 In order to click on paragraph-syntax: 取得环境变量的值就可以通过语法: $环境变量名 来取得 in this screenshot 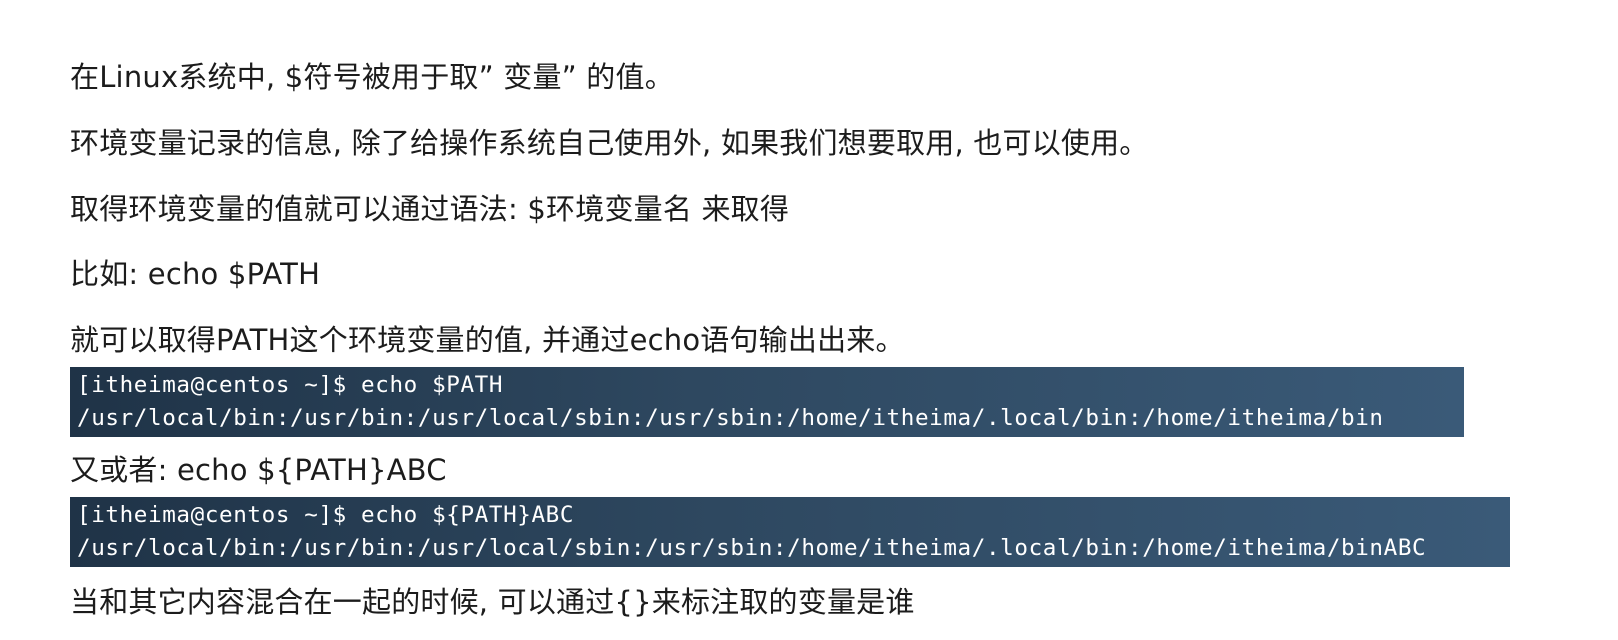, I will do `click(430, 209)`.